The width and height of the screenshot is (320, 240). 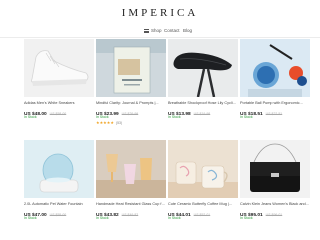 I want to click on product-old-price: US $58.00, so click(x=58, y=114).